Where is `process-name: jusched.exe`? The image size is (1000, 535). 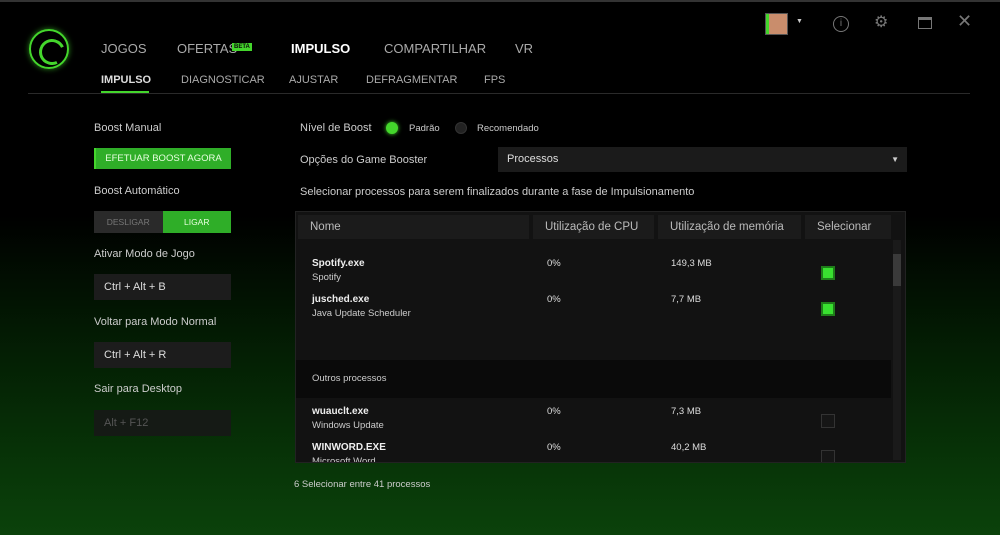 process-name: jusched.exe is located at coordinates (341, 299).